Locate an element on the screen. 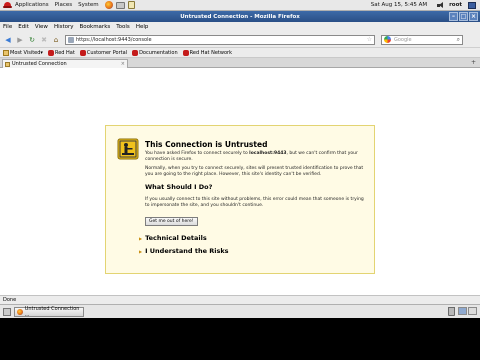  workspace-pager is located at coordinates (462, 311).